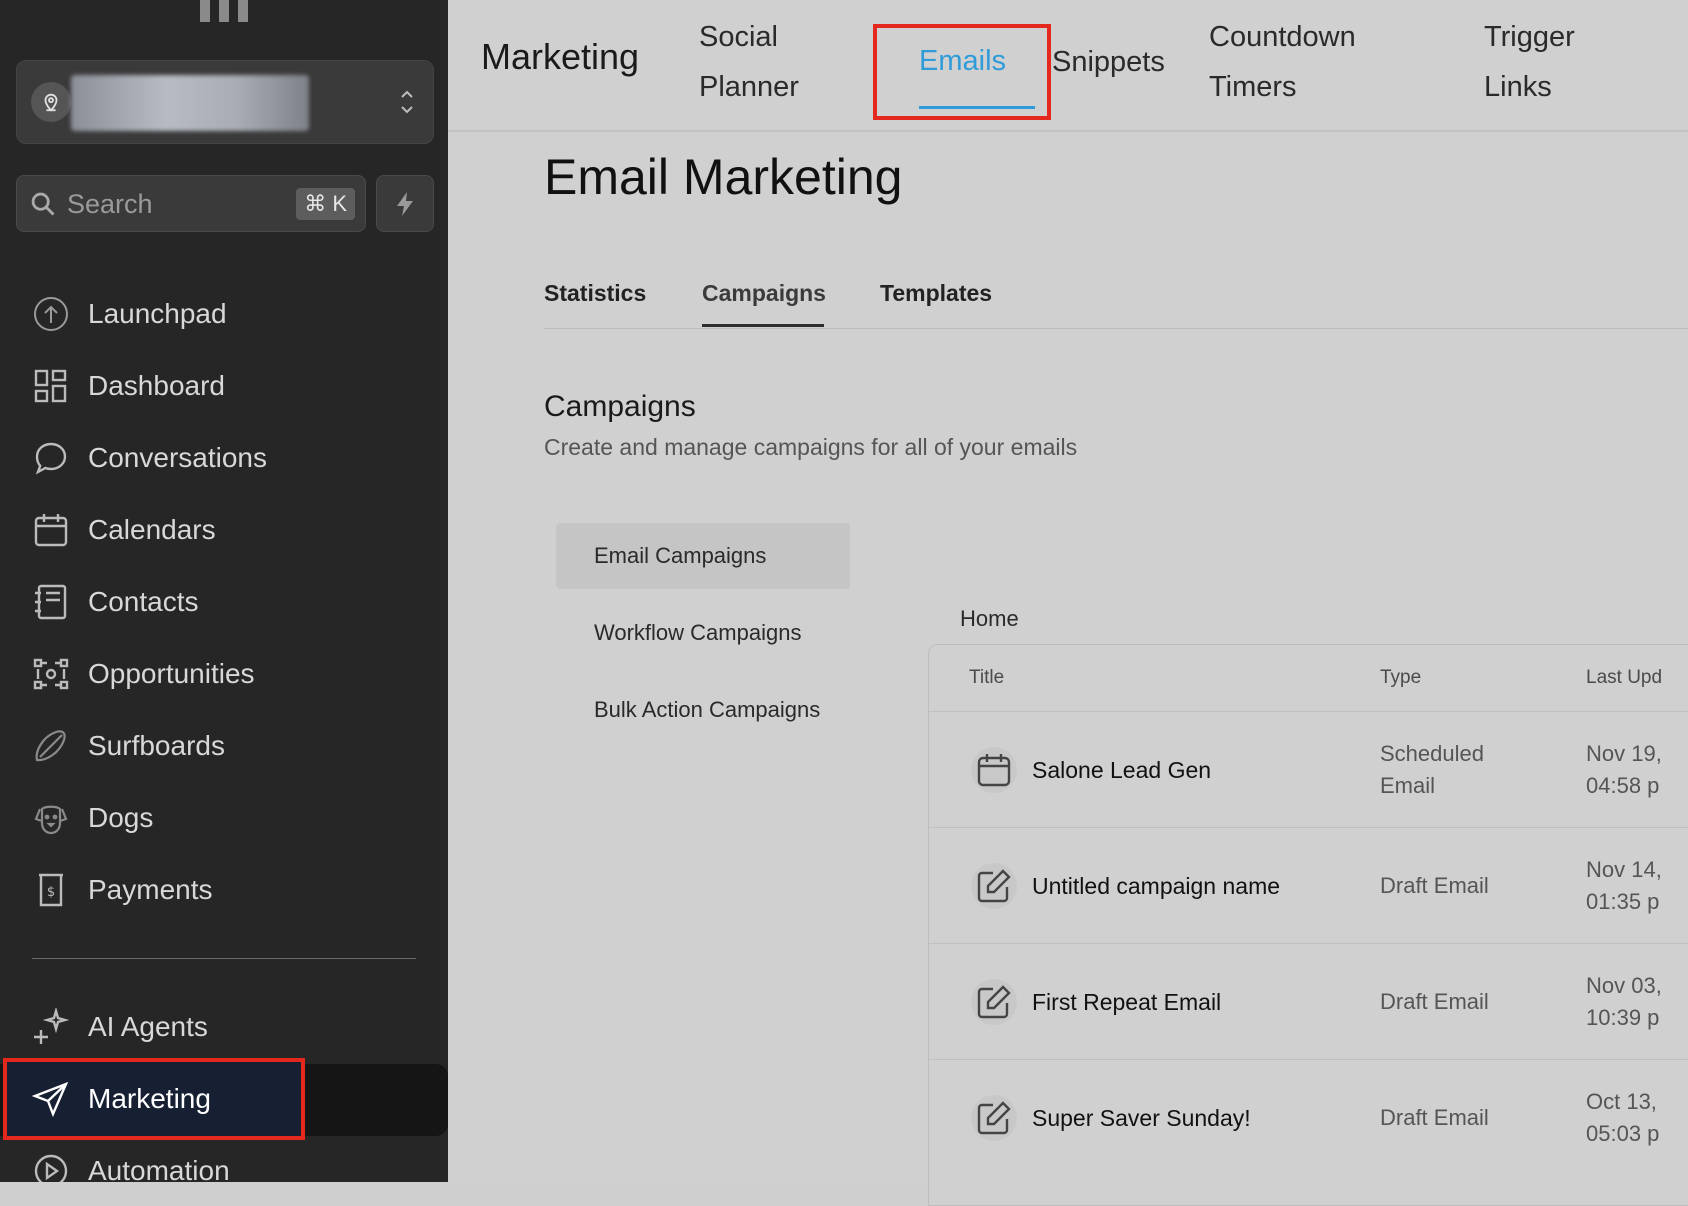 The height and width of the screenshot is (1206, 1688). I want to click on tab-label-line2: Links, so click(1518, 87).